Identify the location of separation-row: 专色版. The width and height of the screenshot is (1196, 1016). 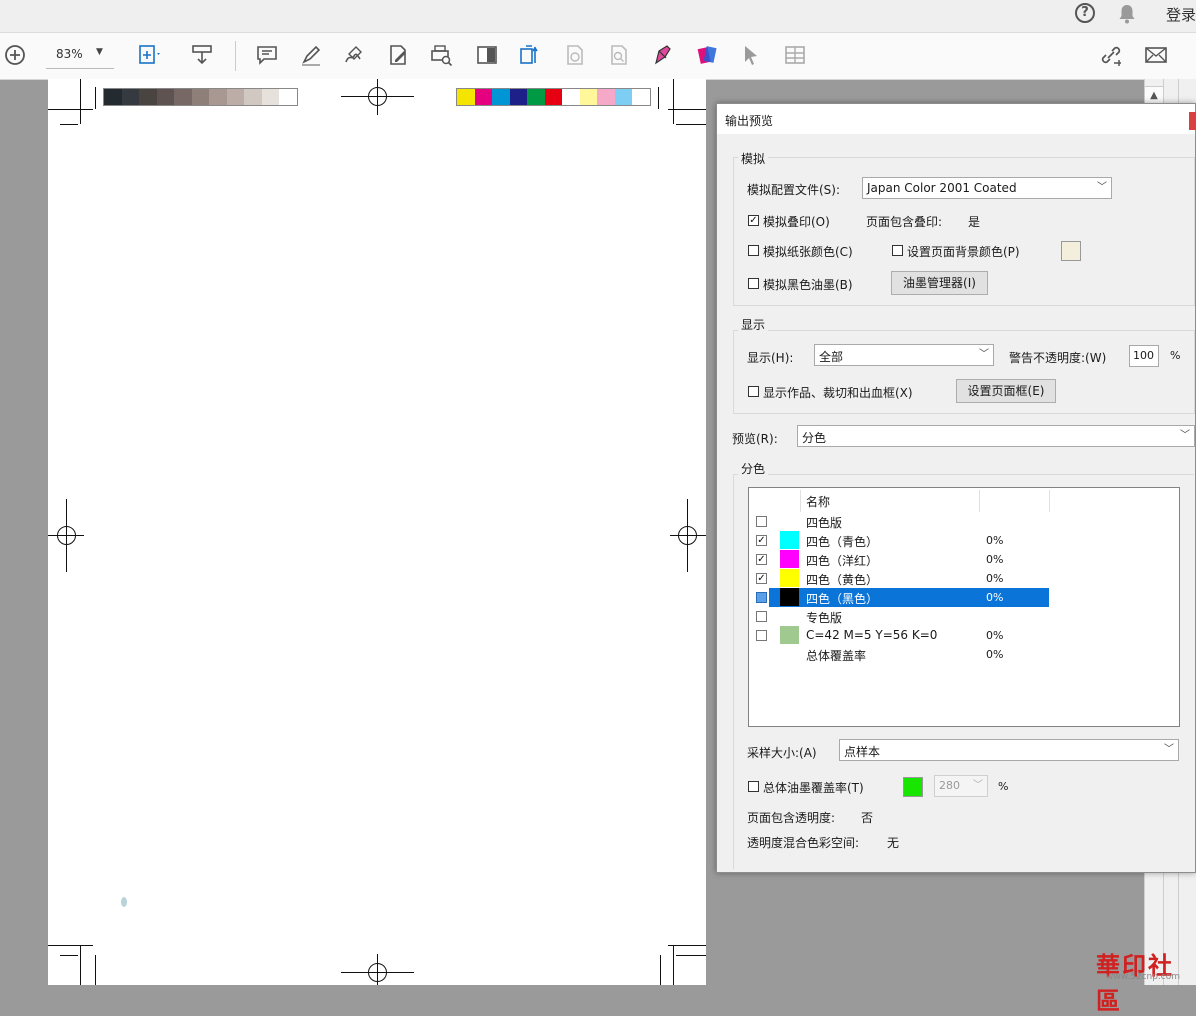
(899, 616).